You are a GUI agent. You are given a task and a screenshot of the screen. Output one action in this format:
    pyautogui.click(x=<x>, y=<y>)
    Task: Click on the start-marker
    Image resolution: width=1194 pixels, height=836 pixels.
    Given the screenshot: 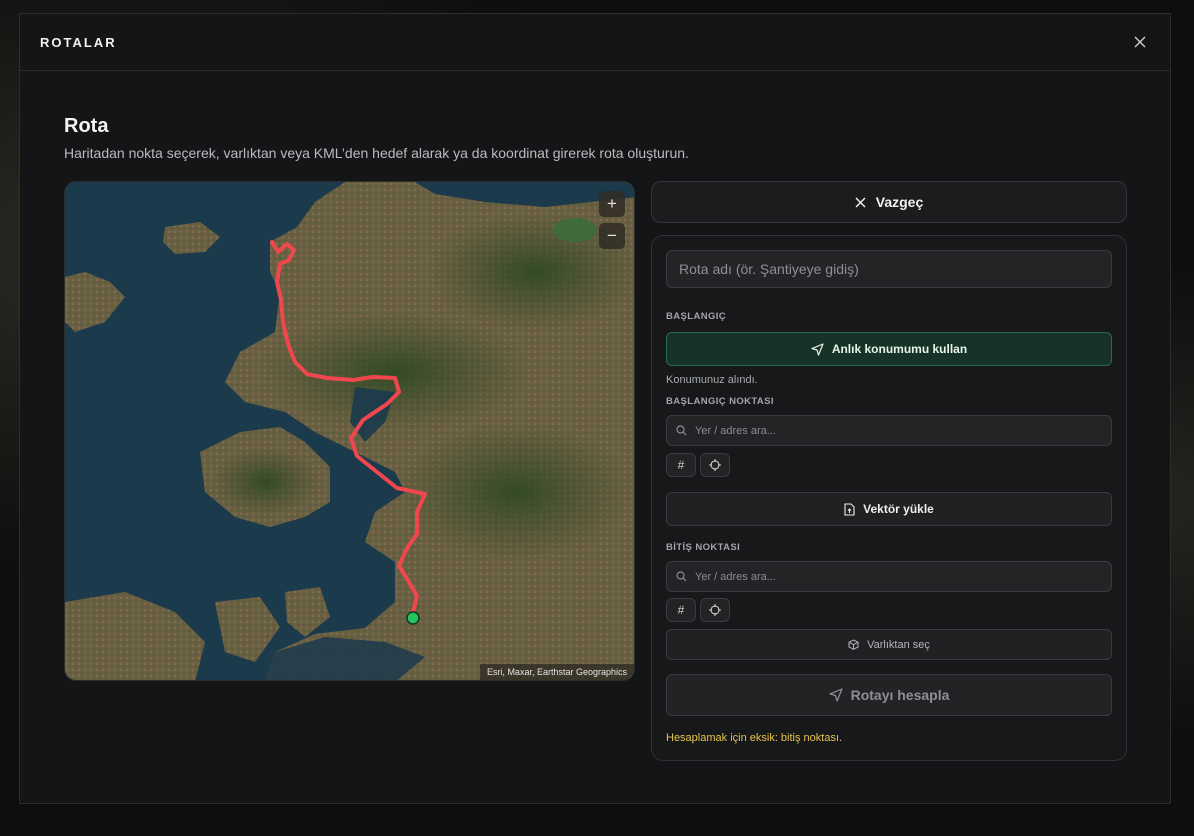 What is the action you would take?
    pyautogui.click(x=413, y=618)
    